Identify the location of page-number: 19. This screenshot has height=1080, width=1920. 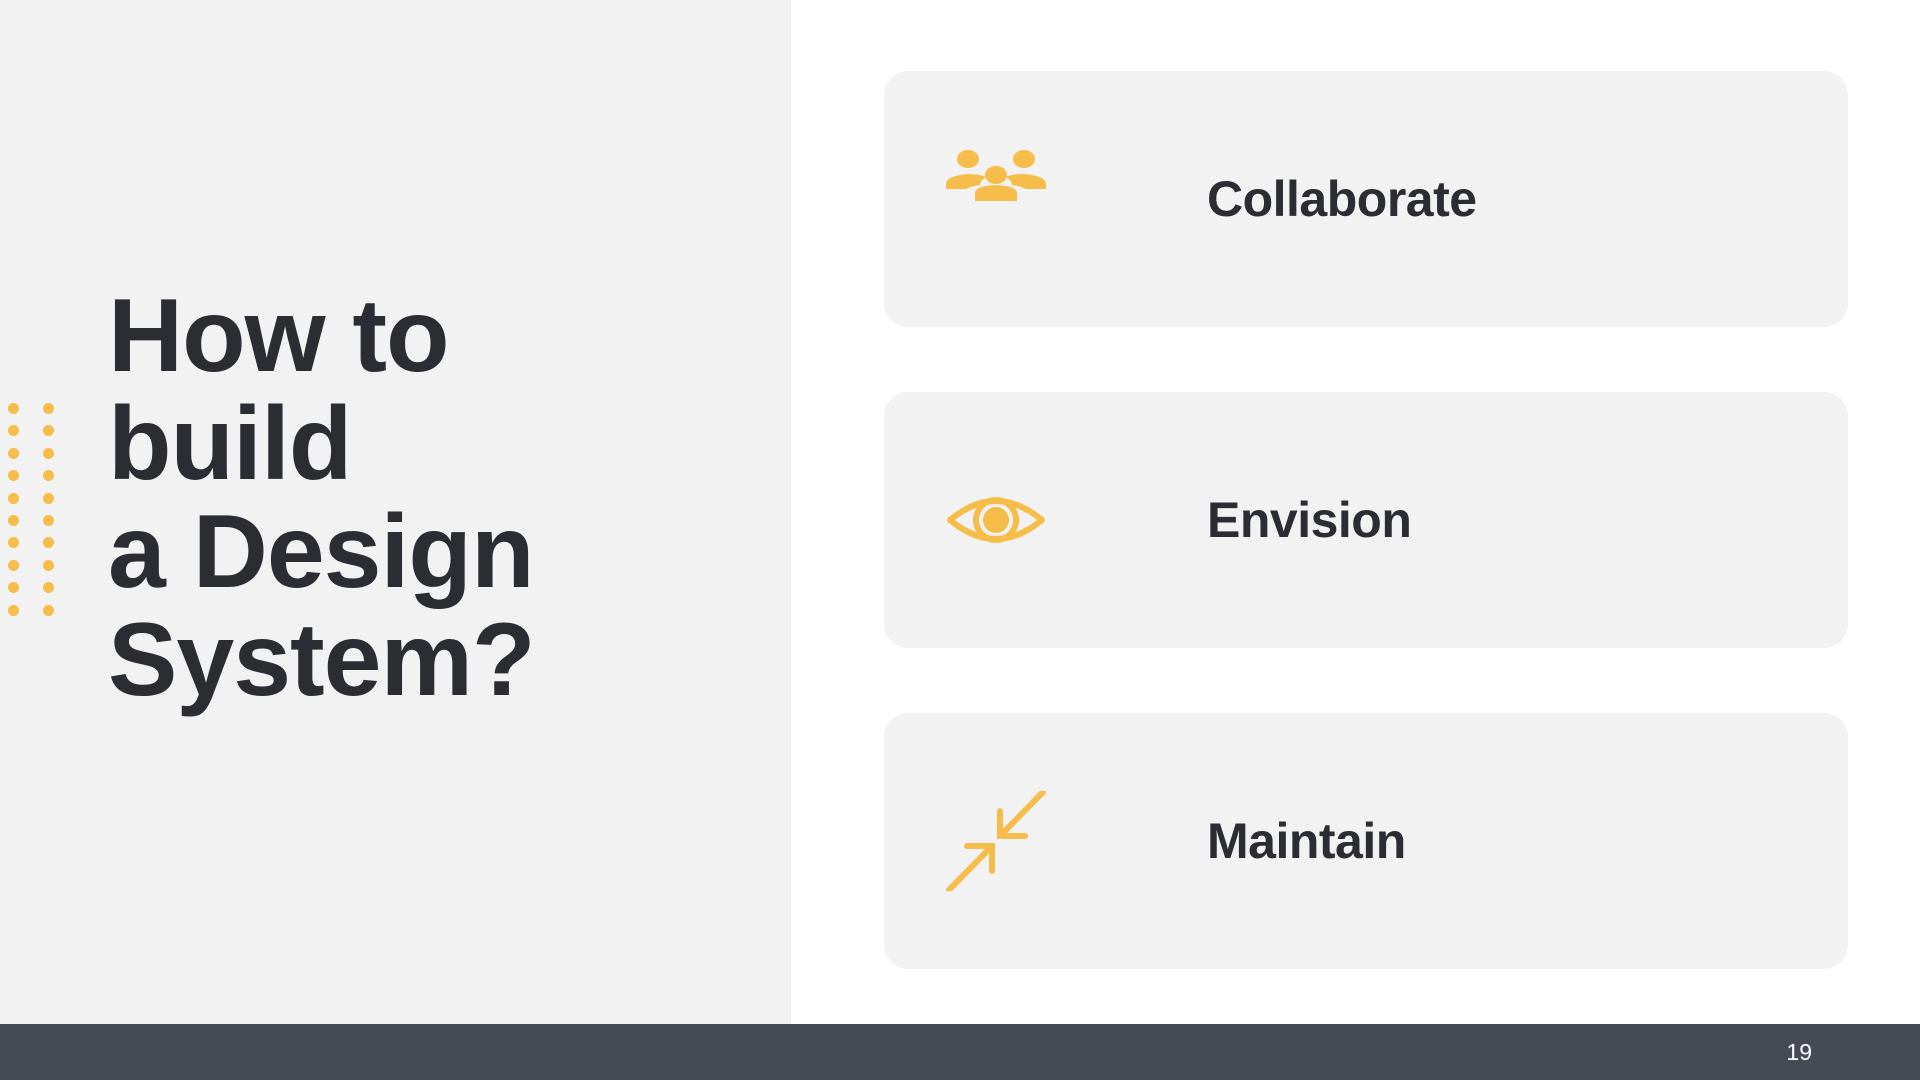
(1799, 1052).